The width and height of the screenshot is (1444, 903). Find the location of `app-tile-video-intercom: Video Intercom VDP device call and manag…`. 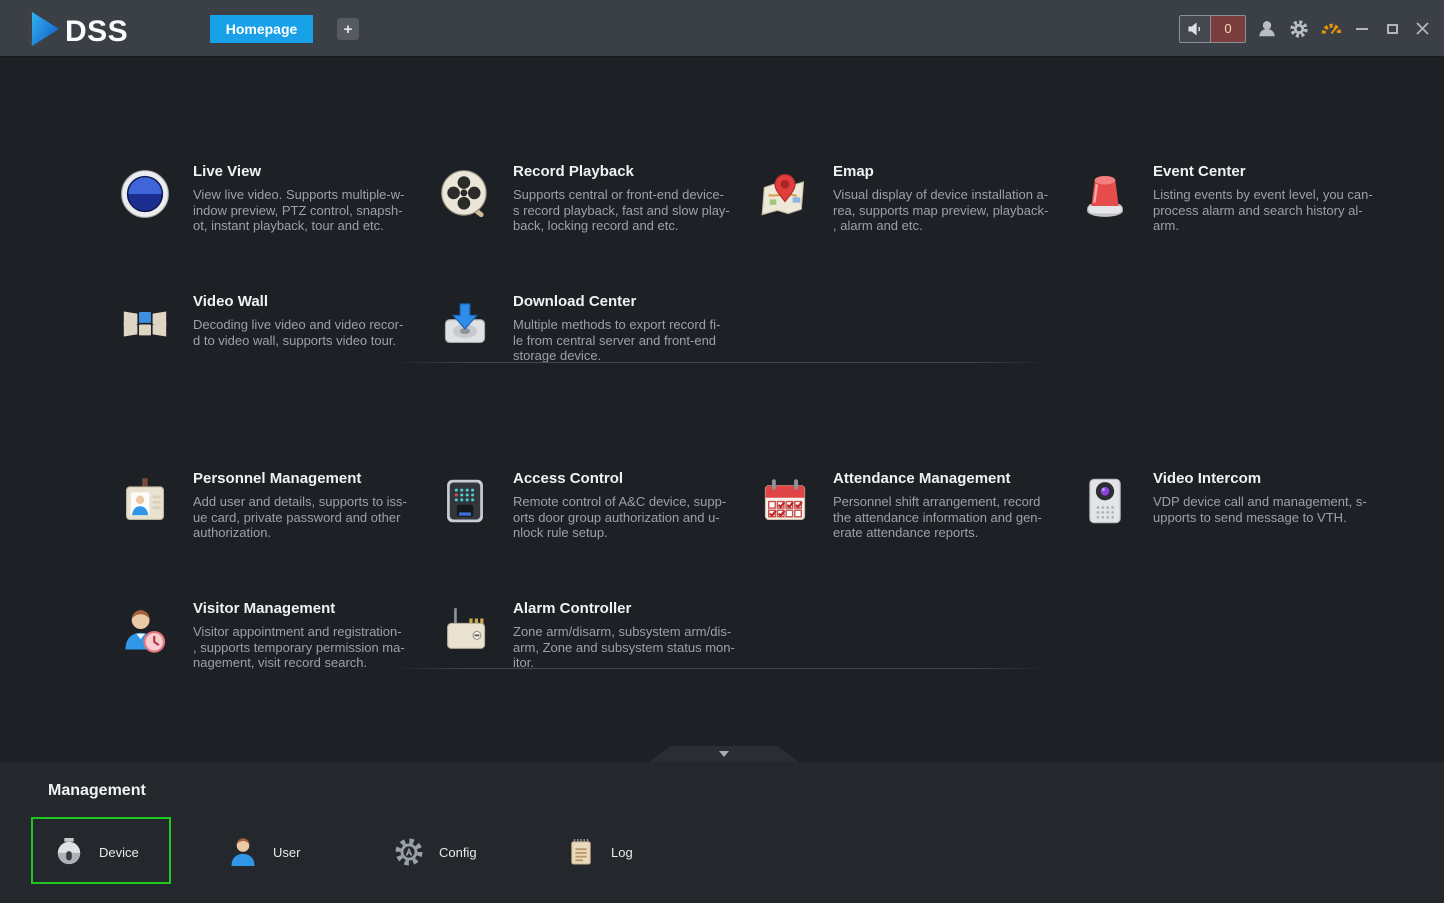

app-tile-video-intercom: Video Intercom VDP device call and manag… is located at coordinates (1241, 498).